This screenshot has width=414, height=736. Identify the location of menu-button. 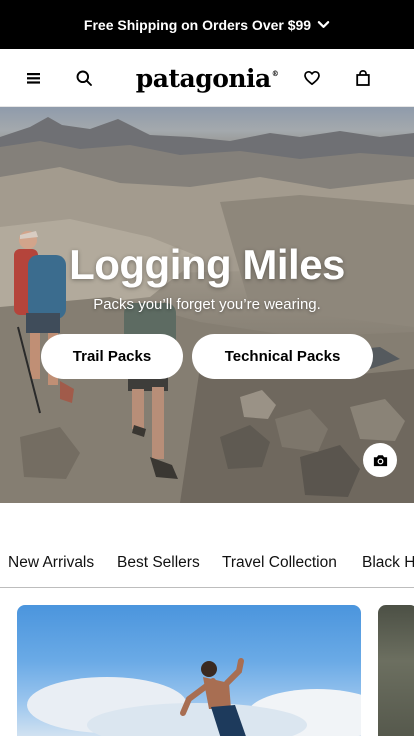
(34, 78).